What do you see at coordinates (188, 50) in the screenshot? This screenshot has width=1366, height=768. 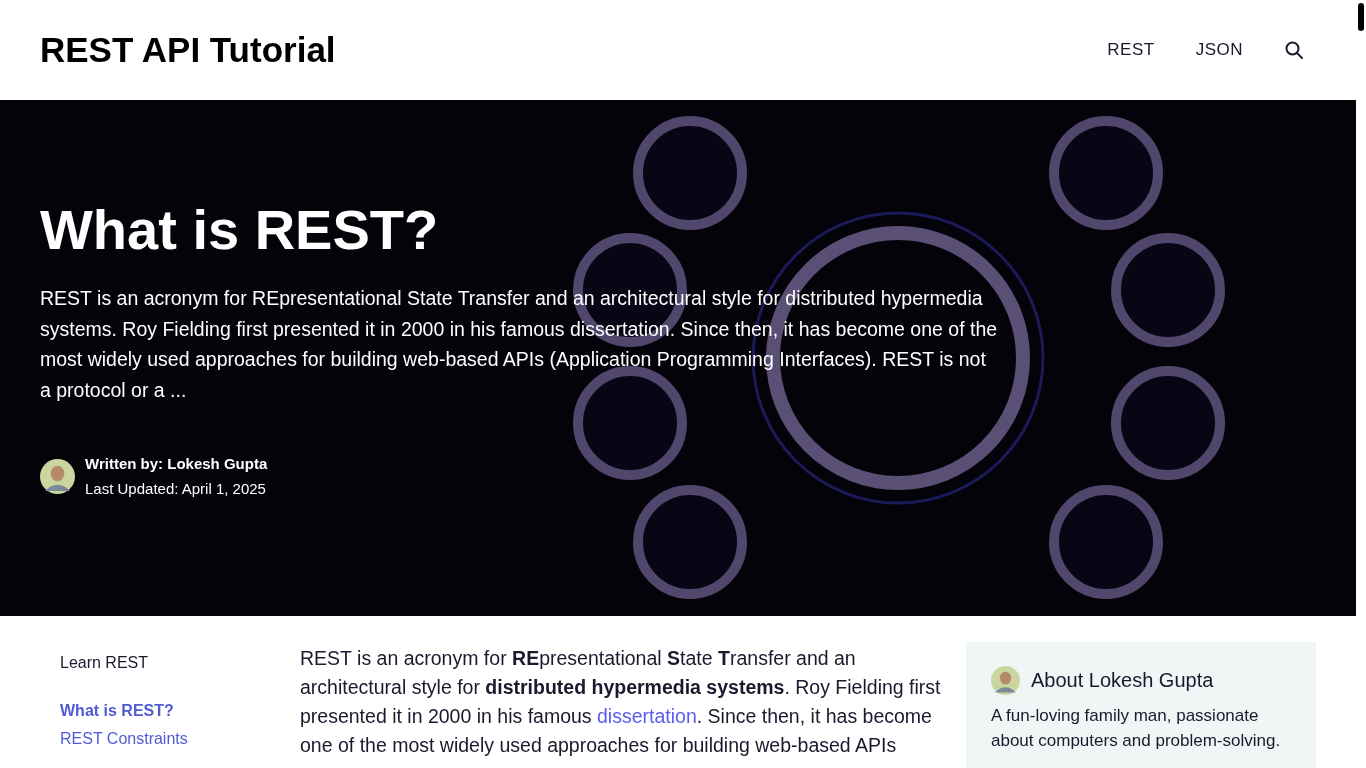 I see `site-title: REST API Tutorial` at bounding box center [188, 50].